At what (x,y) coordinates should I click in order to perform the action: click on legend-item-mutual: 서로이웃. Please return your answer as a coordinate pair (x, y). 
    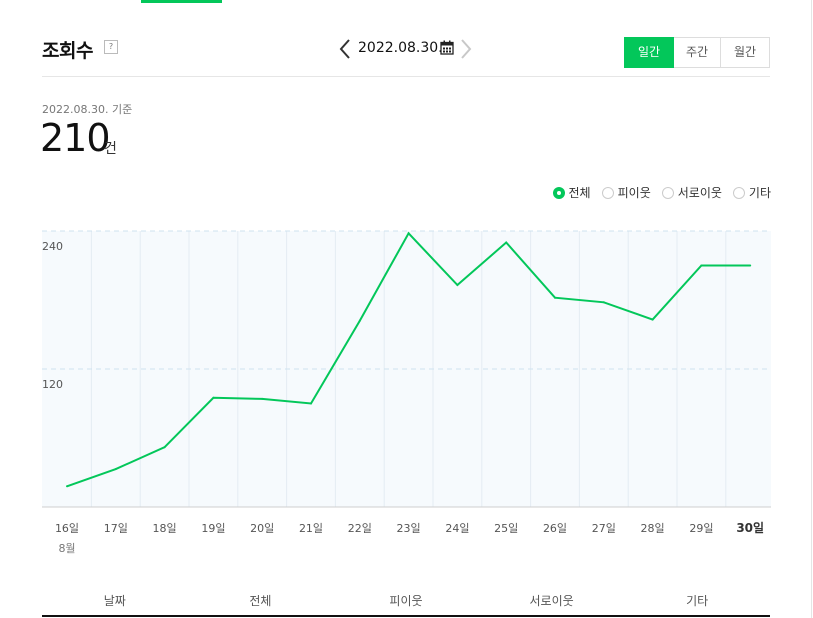
    Looking at the image, I should click on (691, 192).